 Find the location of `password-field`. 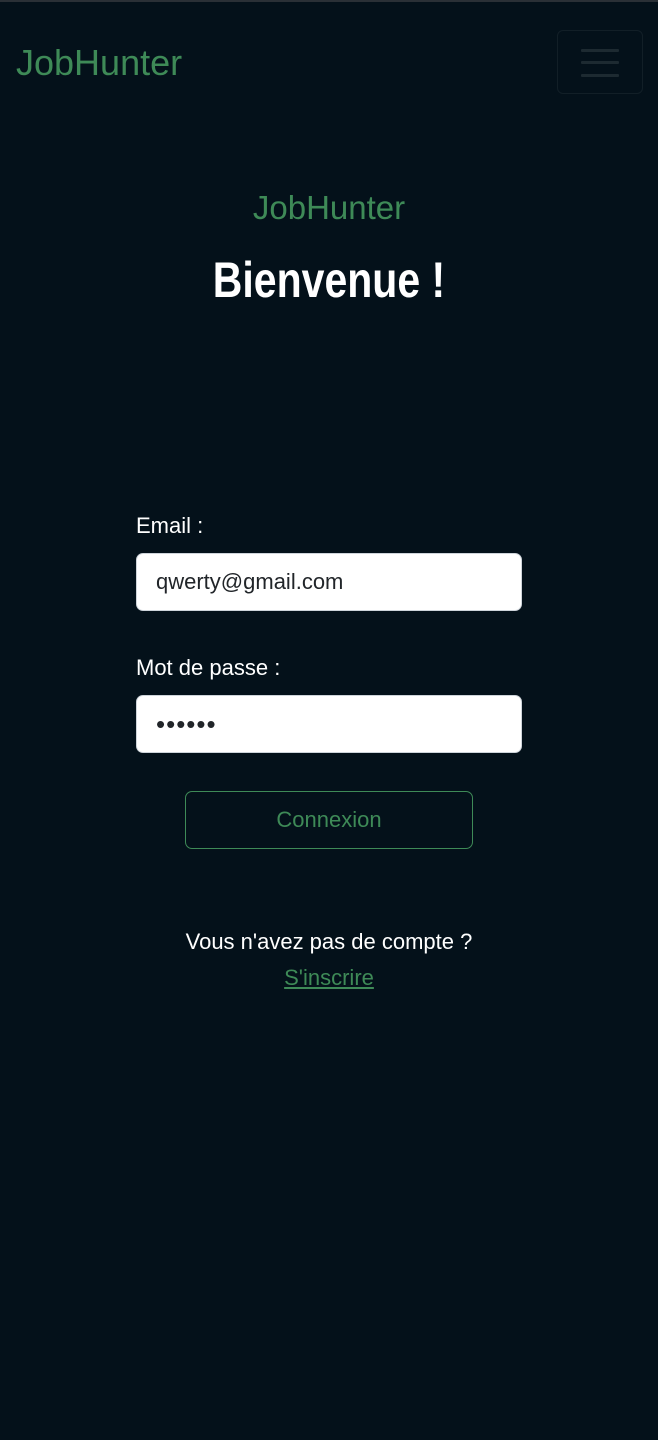

password-field is located at coordinates (329, 724).